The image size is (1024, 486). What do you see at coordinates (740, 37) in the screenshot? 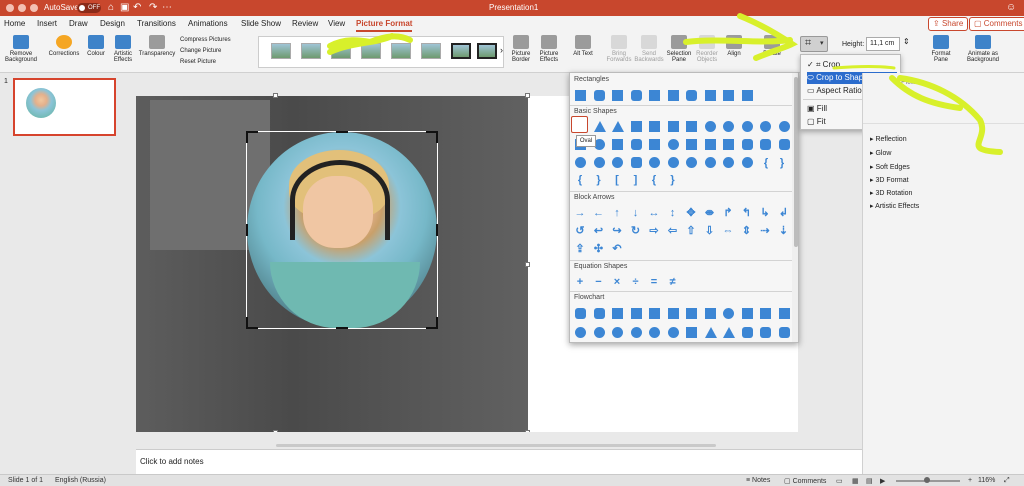
I see `marker-stroke-arrow-top` at bounding box center [740, 37].